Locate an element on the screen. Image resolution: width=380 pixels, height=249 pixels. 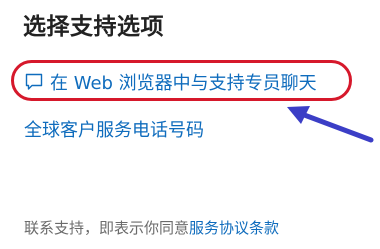
chat-with-agent-link: 在 Web 浏览器中与支持专员聊天 is located at coordinates (170, 82).